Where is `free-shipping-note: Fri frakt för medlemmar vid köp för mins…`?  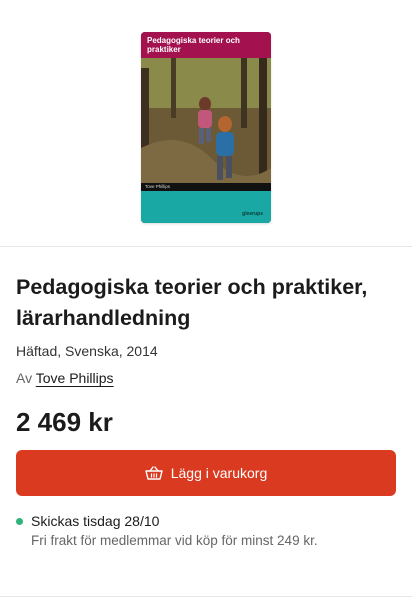
free-shipping-note: Fri frakt för medlemmar vid köp för mins… is located at coordinates (174, 540).